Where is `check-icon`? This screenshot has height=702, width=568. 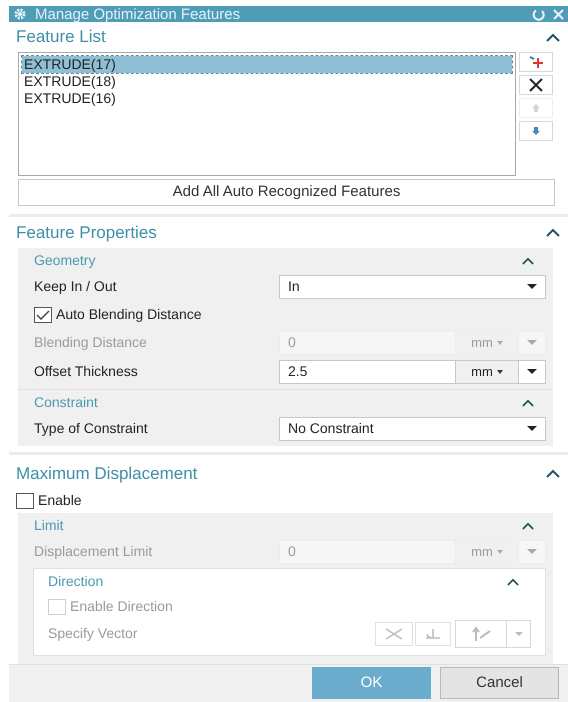
check-icon is located at coordinates (43, 315).